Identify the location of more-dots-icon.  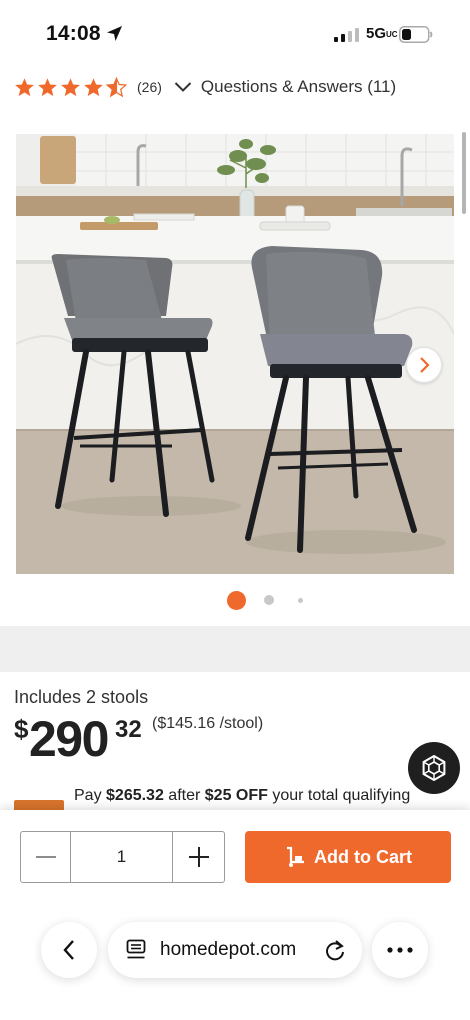
(400, 950).